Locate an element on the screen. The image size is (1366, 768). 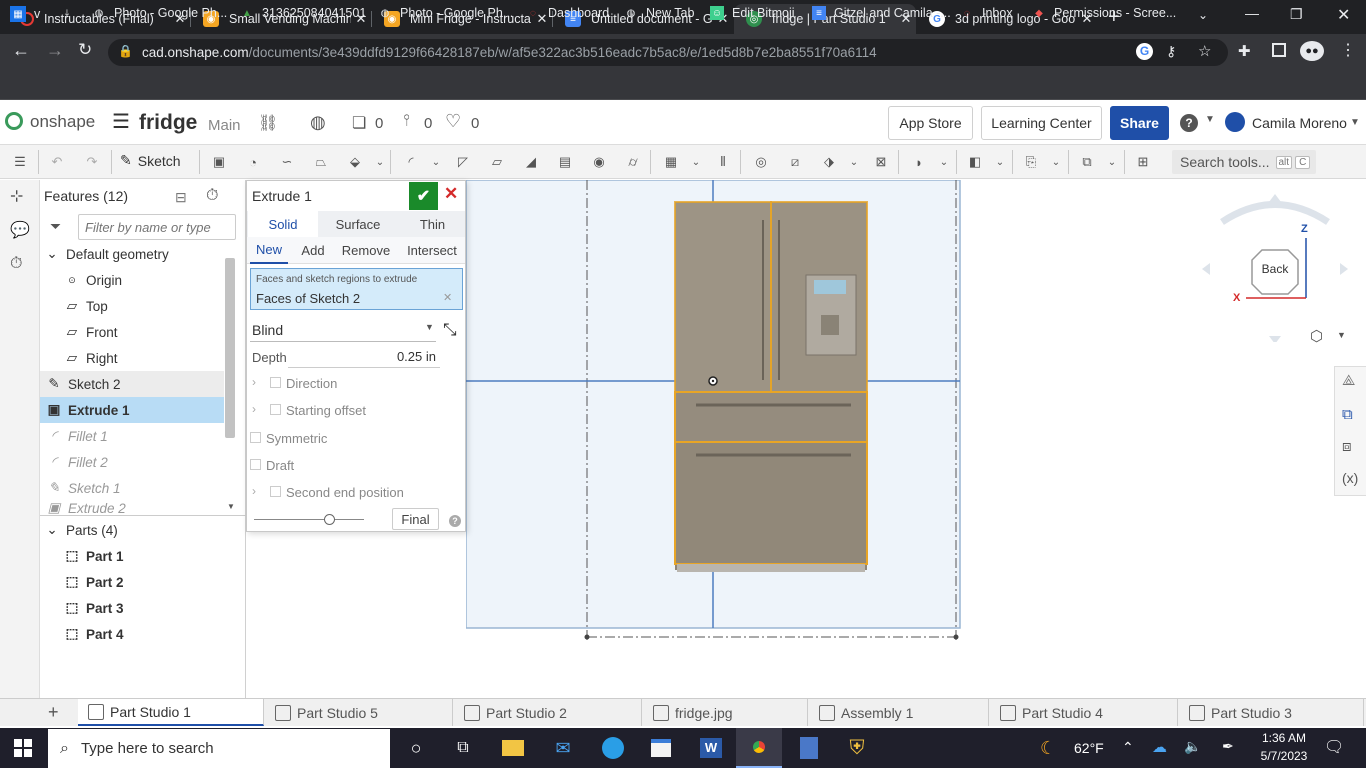
sheet-metal-icon: ⎘ is located at coordinates (1031, 162).